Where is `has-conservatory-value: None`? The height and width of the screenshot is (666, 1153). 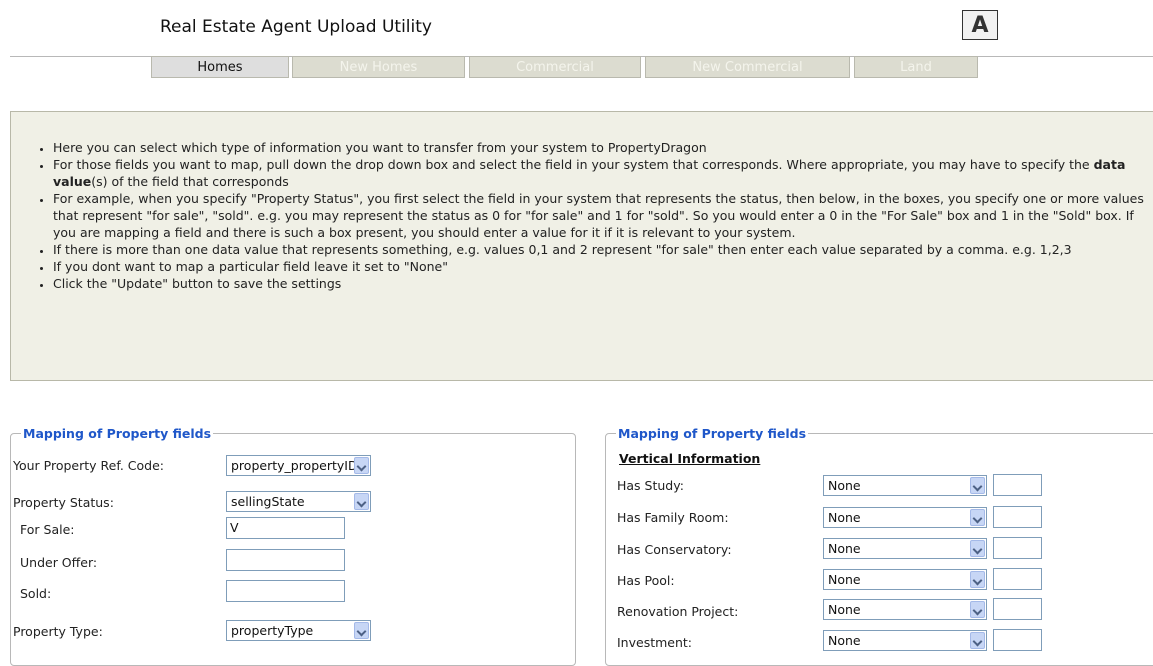 has-conservatory-value: None is located at coordinates (844, 548).